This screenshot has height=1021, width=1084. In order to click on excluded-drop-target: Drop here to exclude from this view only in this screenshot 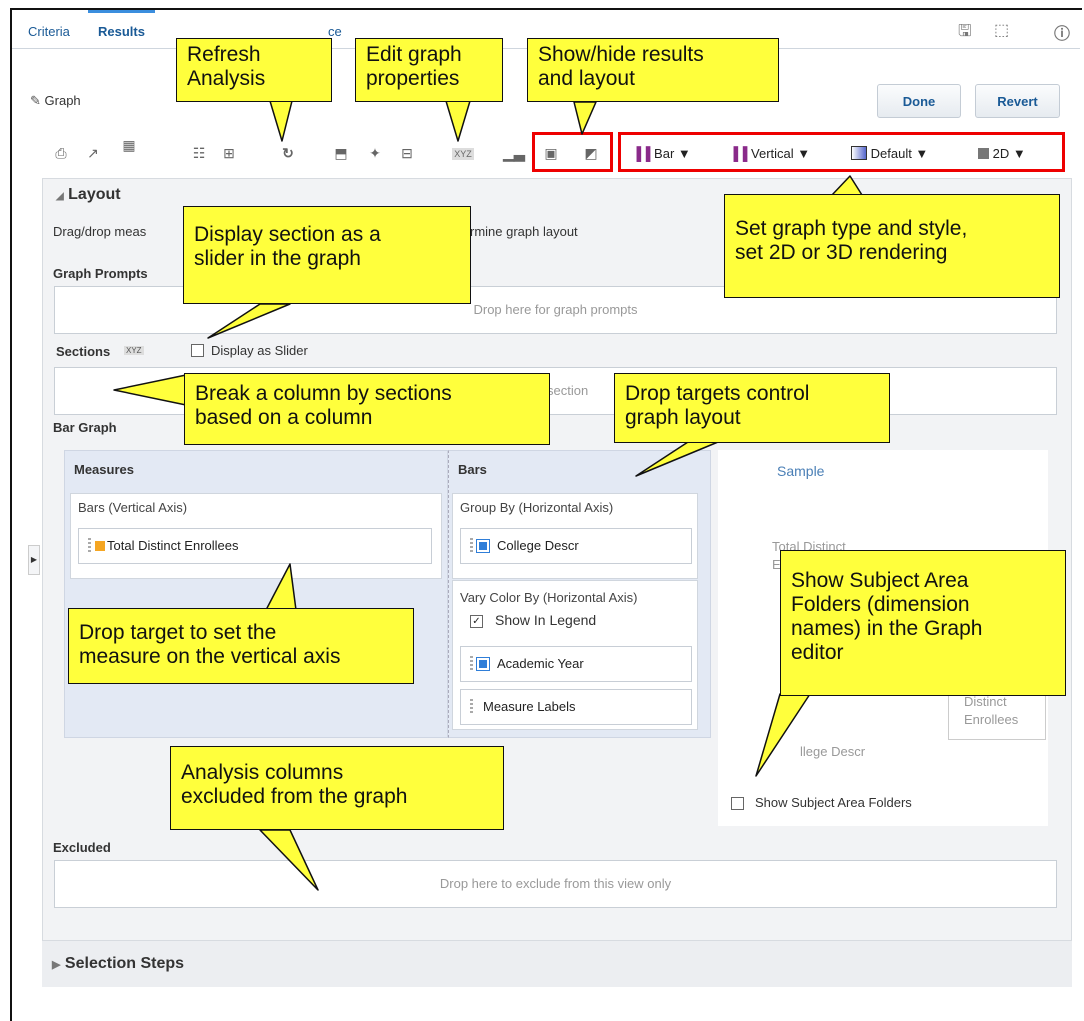, I will do `click(555, 884)`.